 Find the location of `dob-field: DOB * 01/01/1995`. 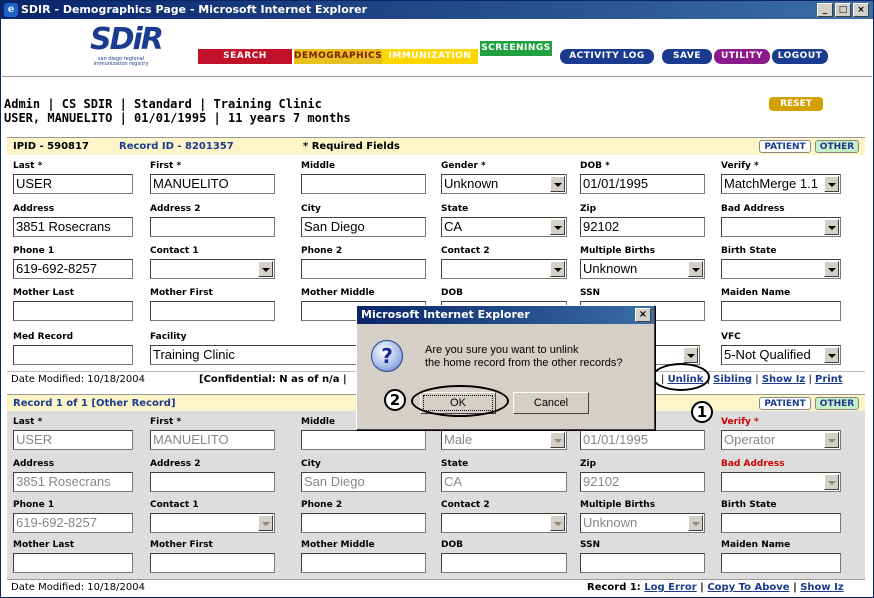

dob-field: DOB * 01/01/1995 is located at coordinates (642, 177).